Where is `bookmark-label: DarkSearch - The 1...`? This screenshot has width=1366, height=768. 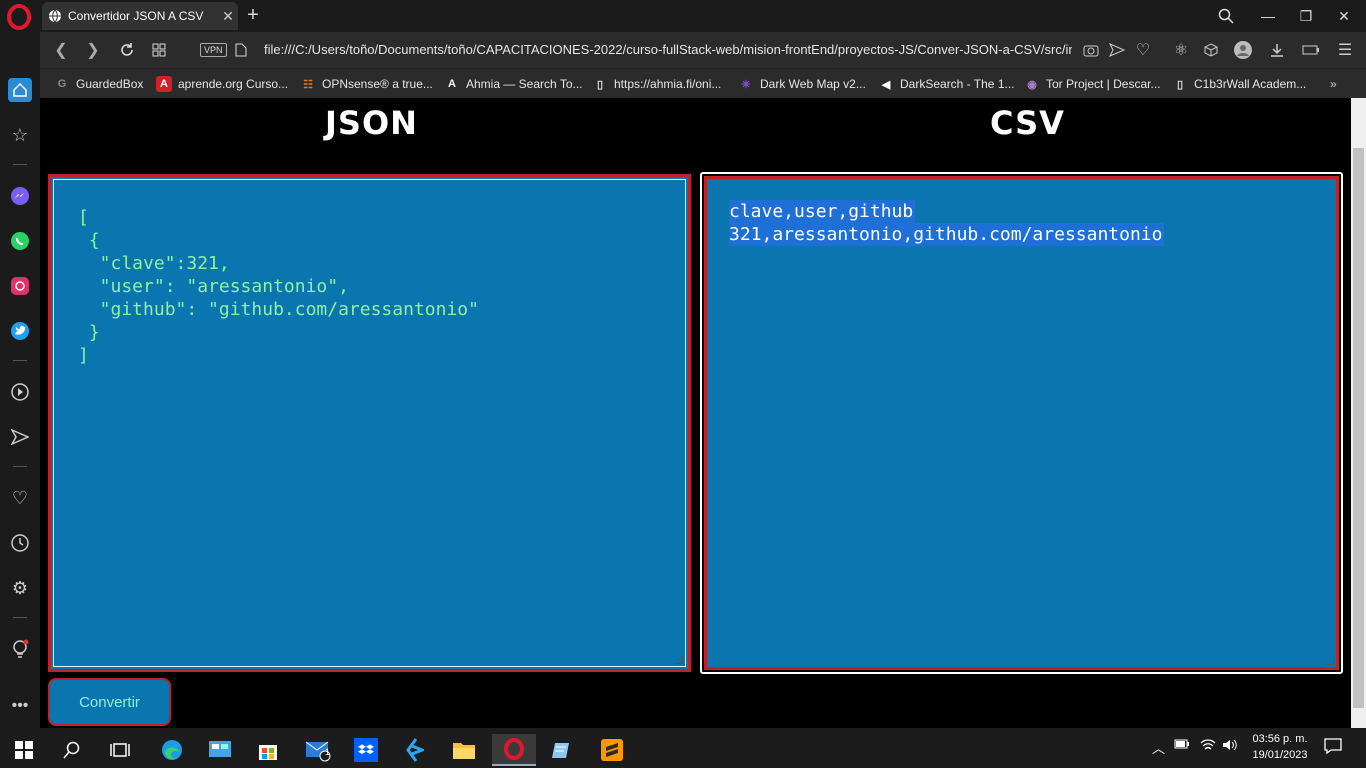
bookmark-label: DarkSearch - The 1... is located at coordinates (957, 84).